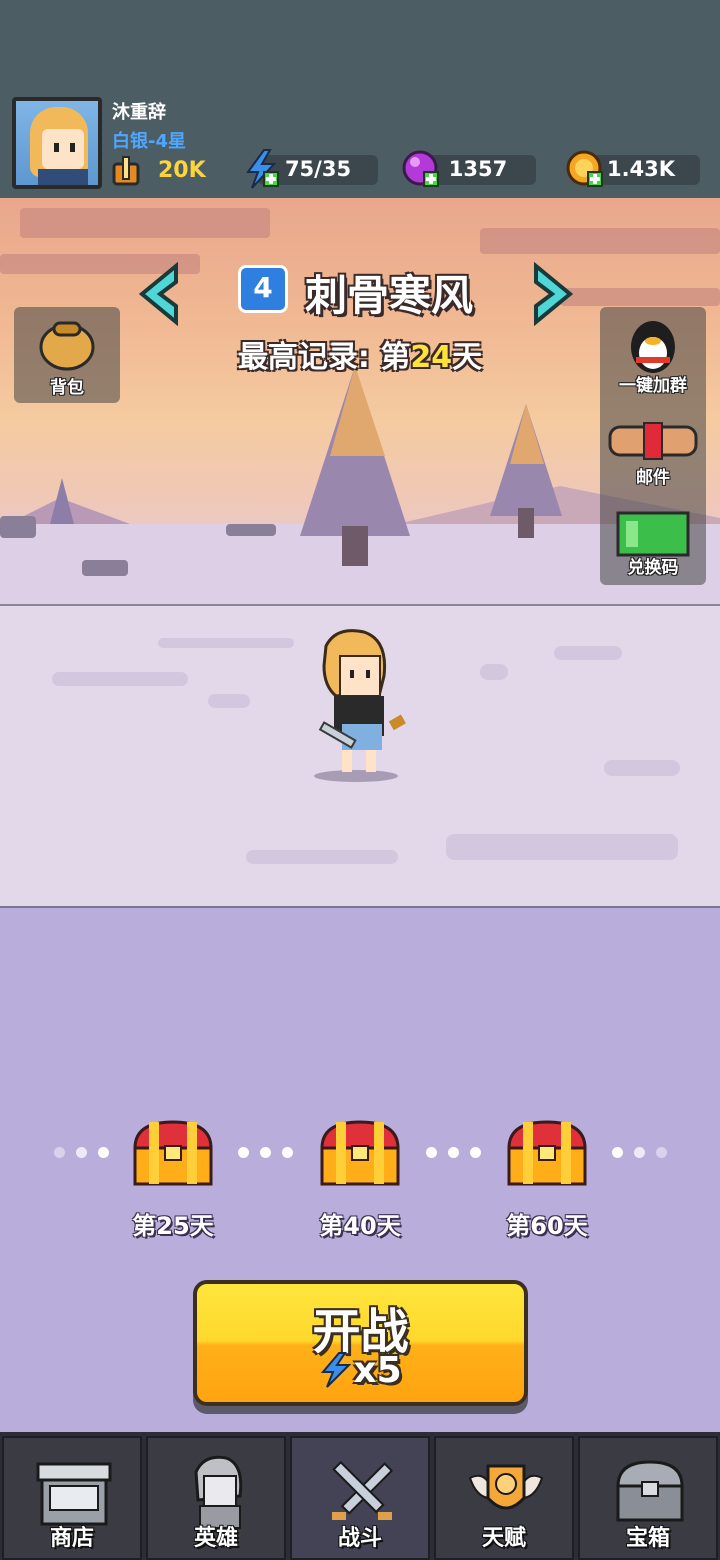 The width and height of the screenshot is (720, 1560). I want to click on join-group-button: 一键加群, so click(653, 352).